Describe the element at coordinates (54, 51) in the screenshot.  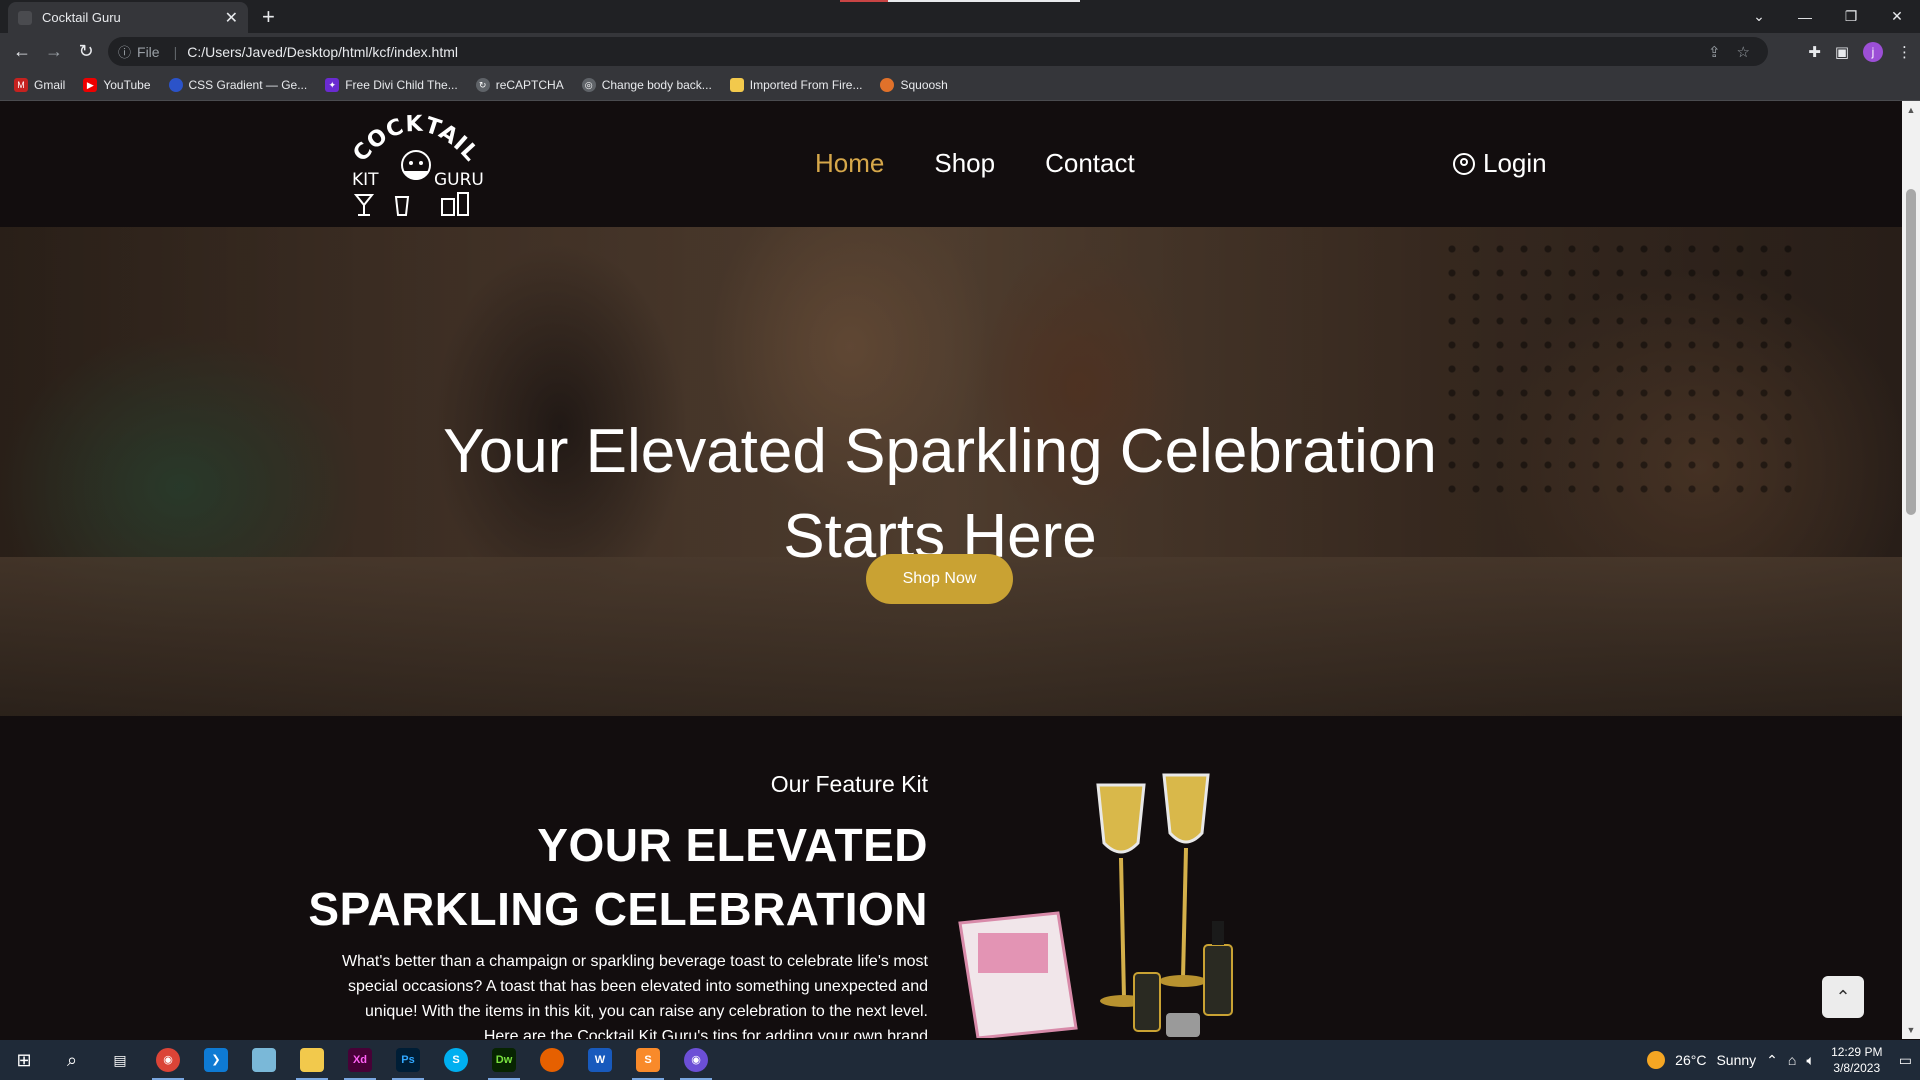
I see `forward-icon: →` at that location.